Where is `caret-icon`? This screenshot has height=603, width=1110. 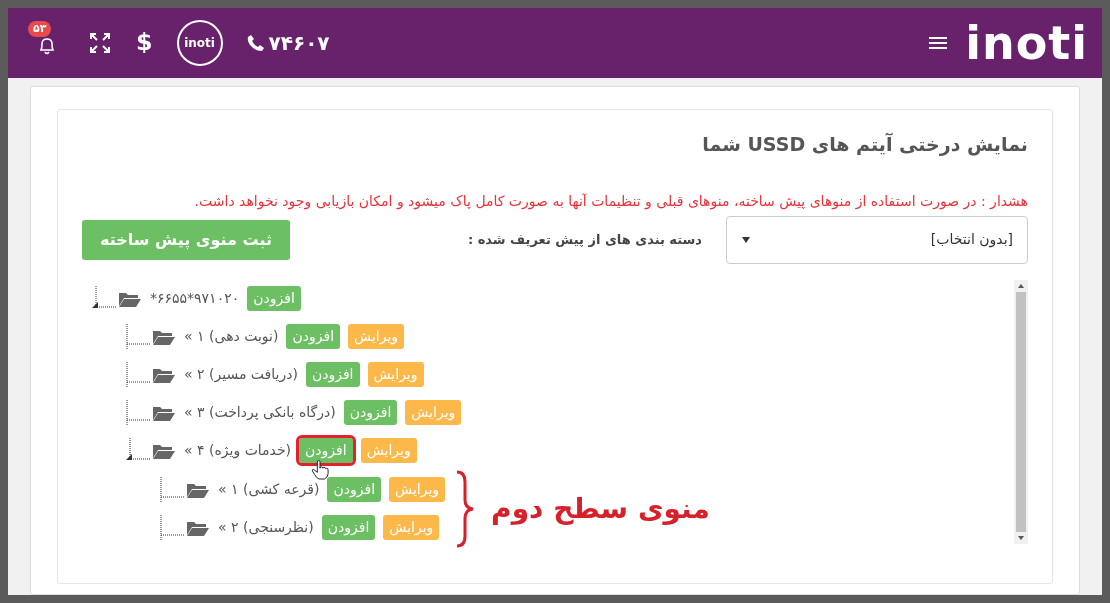 caret-icon is located at coordinates (746, 239).